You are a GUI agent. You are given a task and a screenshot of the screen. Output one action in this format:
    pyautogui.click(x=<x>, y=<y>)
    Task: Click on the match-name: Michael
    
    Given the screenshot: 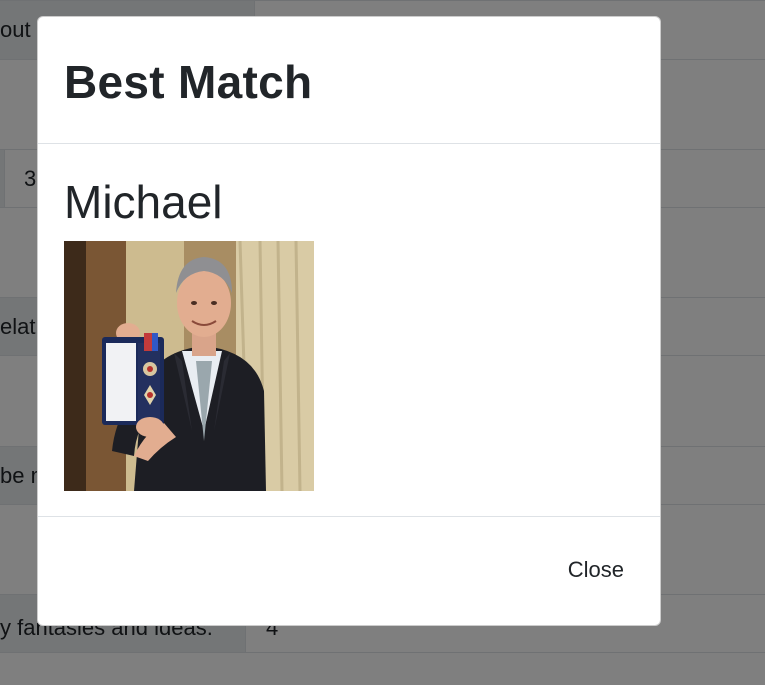 What is the action you would take?
    pyautogui.click(x=143, y=202)
    